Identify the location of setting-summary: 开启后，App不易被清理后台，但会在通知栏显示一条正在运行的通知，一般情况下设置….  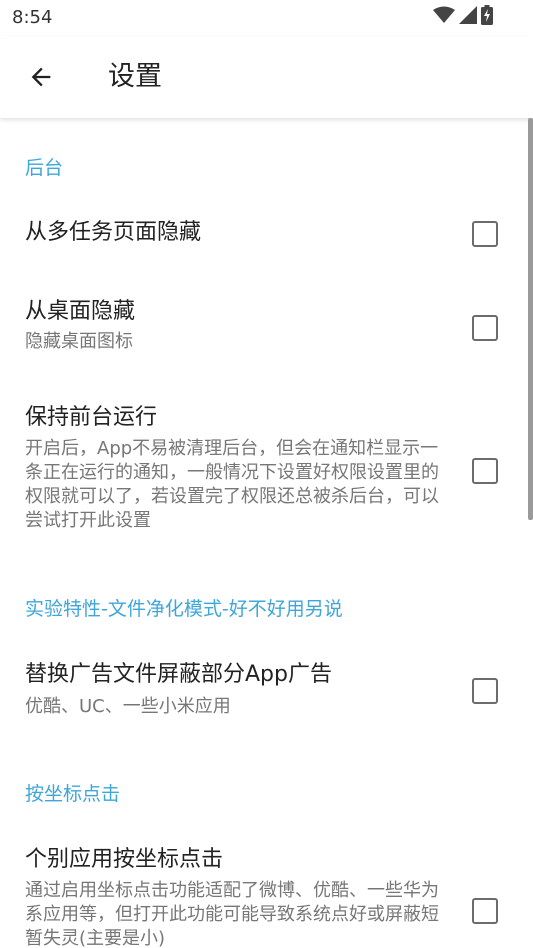
(232, 484).